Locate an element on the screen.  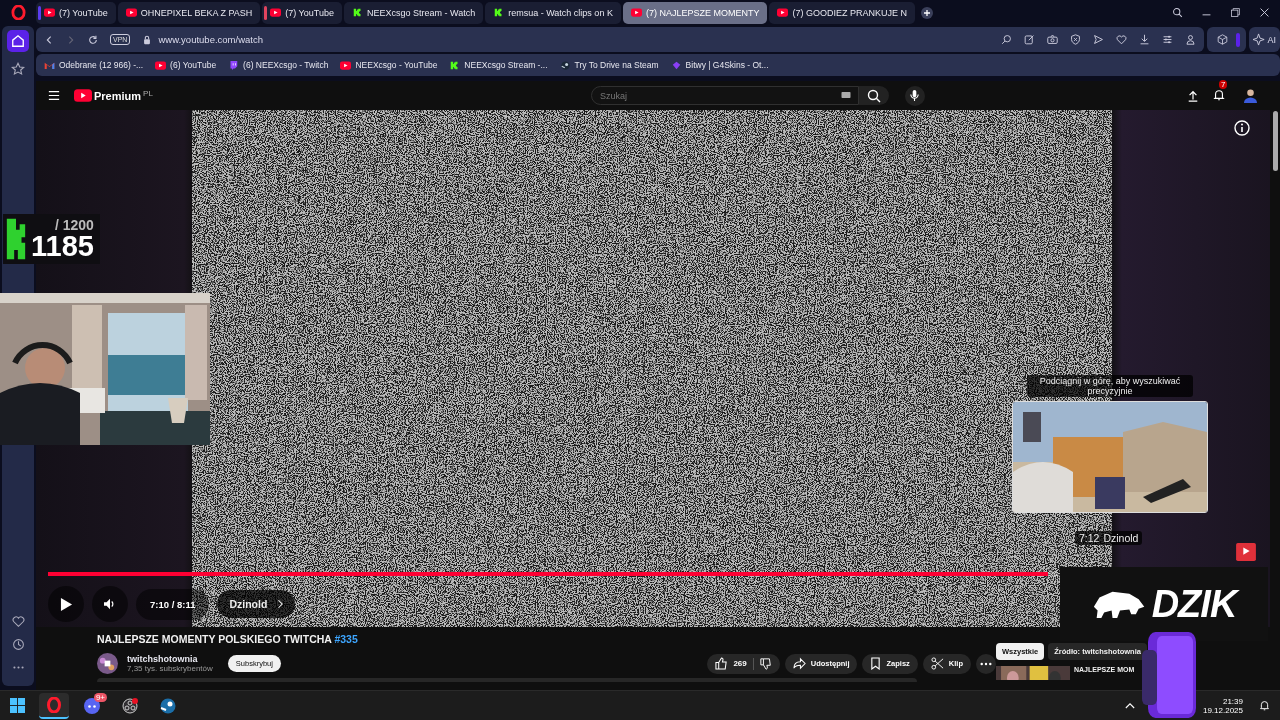
ai-button: AI is located at coordinates (1264, 39).